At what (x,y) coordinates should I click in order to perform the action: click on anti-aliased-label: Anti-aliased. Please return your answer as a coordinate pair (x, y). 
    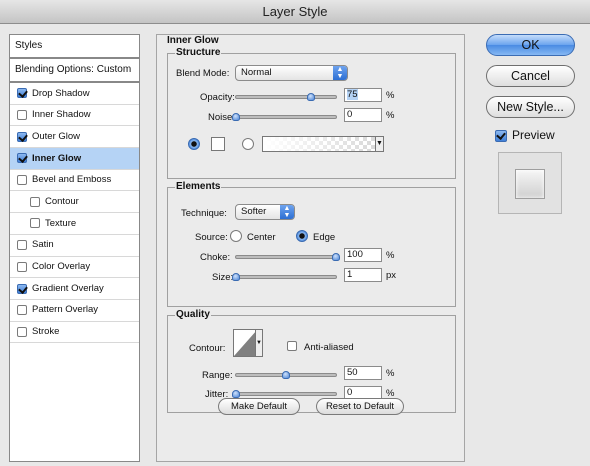
    Looking at the image, I should click on (329, 347).